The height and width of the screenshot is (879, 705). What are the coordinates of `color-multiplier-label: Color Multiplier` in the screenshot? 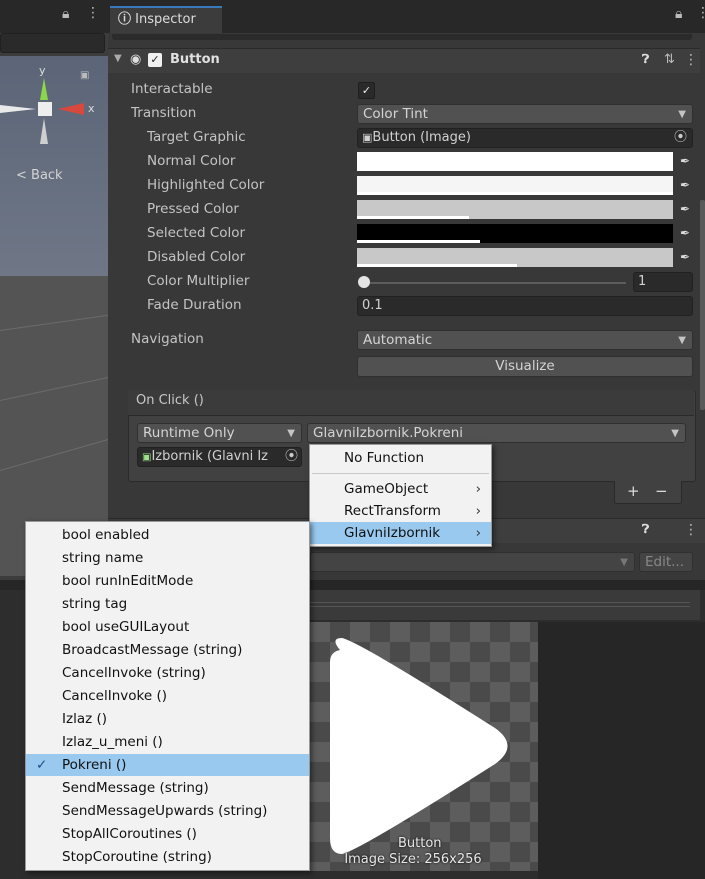 It's located at (198, 281).